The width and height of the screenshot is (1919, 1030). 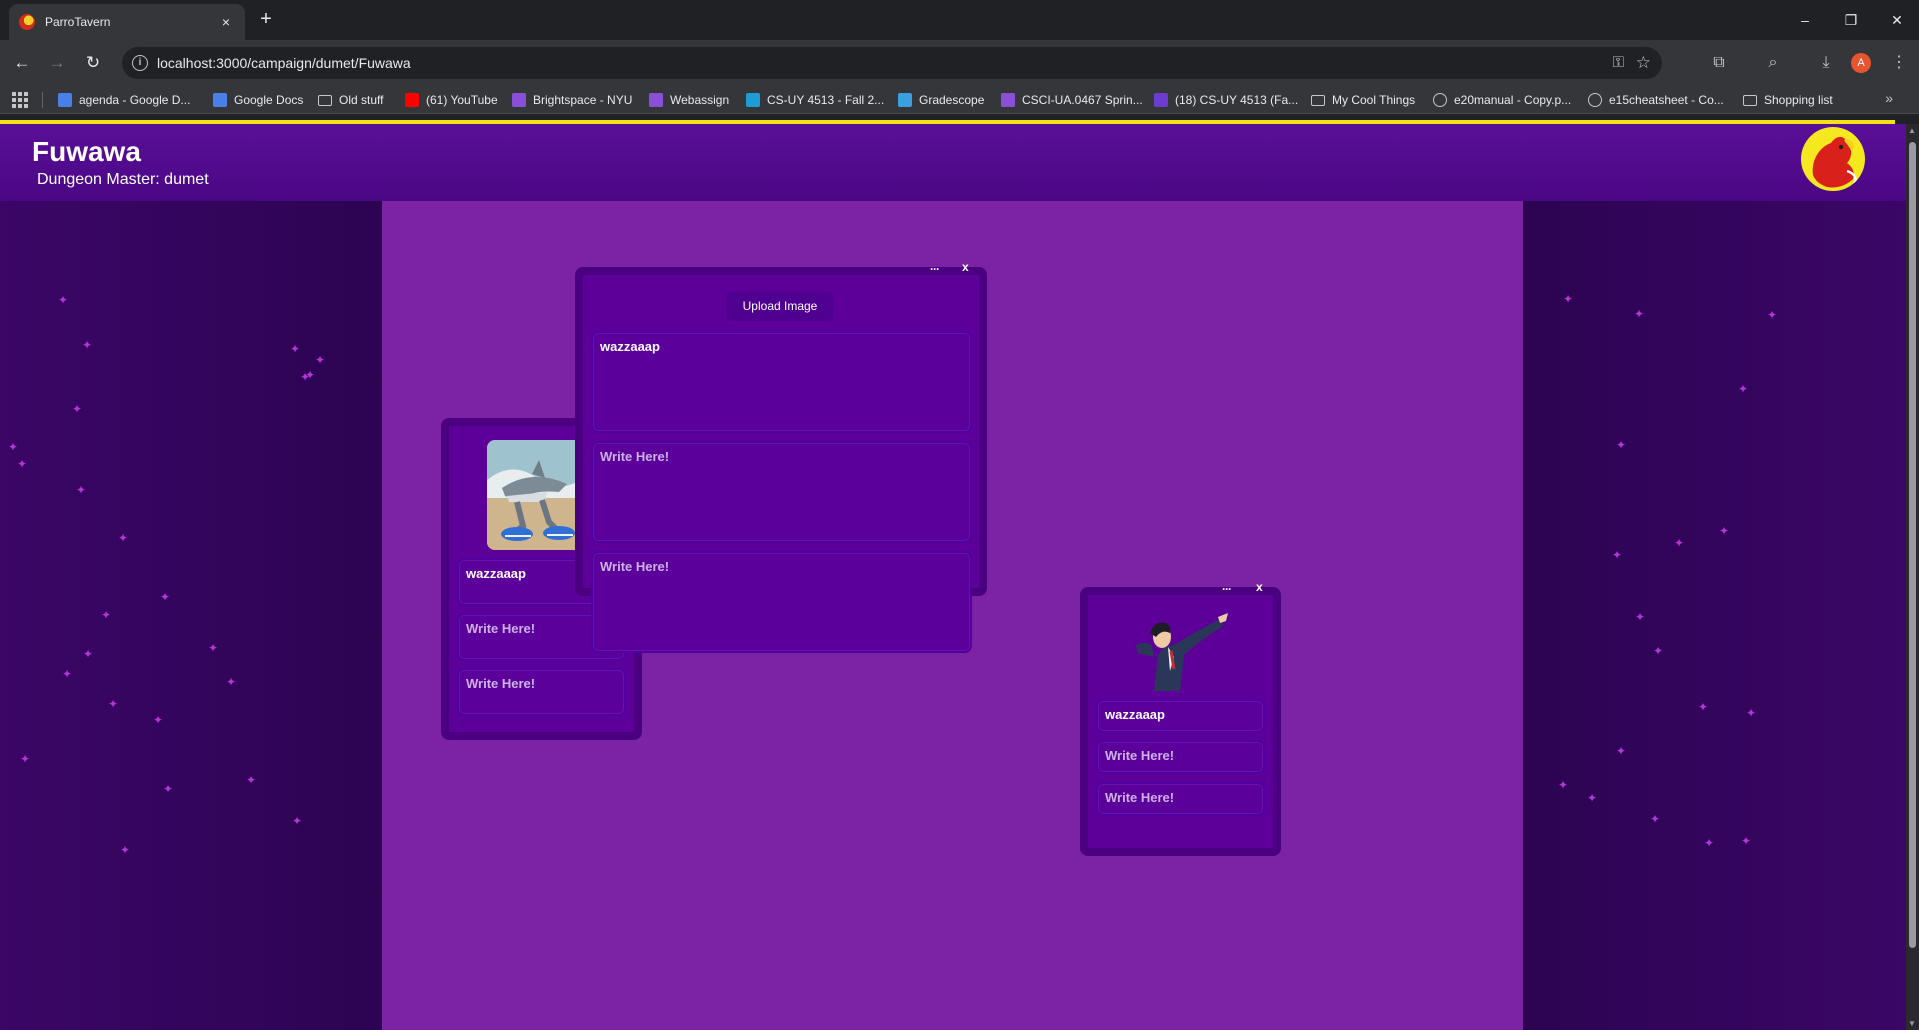 What do you see at coordinates (1912, 545) in the screenshot?
I see `scroll-thumb` at bounding box center [1912, 545].